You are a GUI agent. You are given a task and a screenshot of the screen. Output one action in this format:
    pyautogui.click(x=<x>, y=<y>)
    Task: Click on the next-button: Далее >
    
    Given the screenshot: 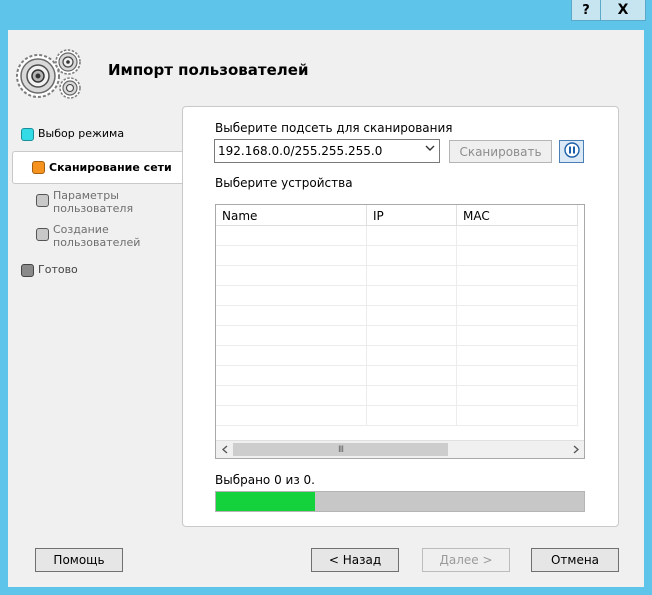 What is the action you would take?
    pyautogui.click(x=466, y=560)
    